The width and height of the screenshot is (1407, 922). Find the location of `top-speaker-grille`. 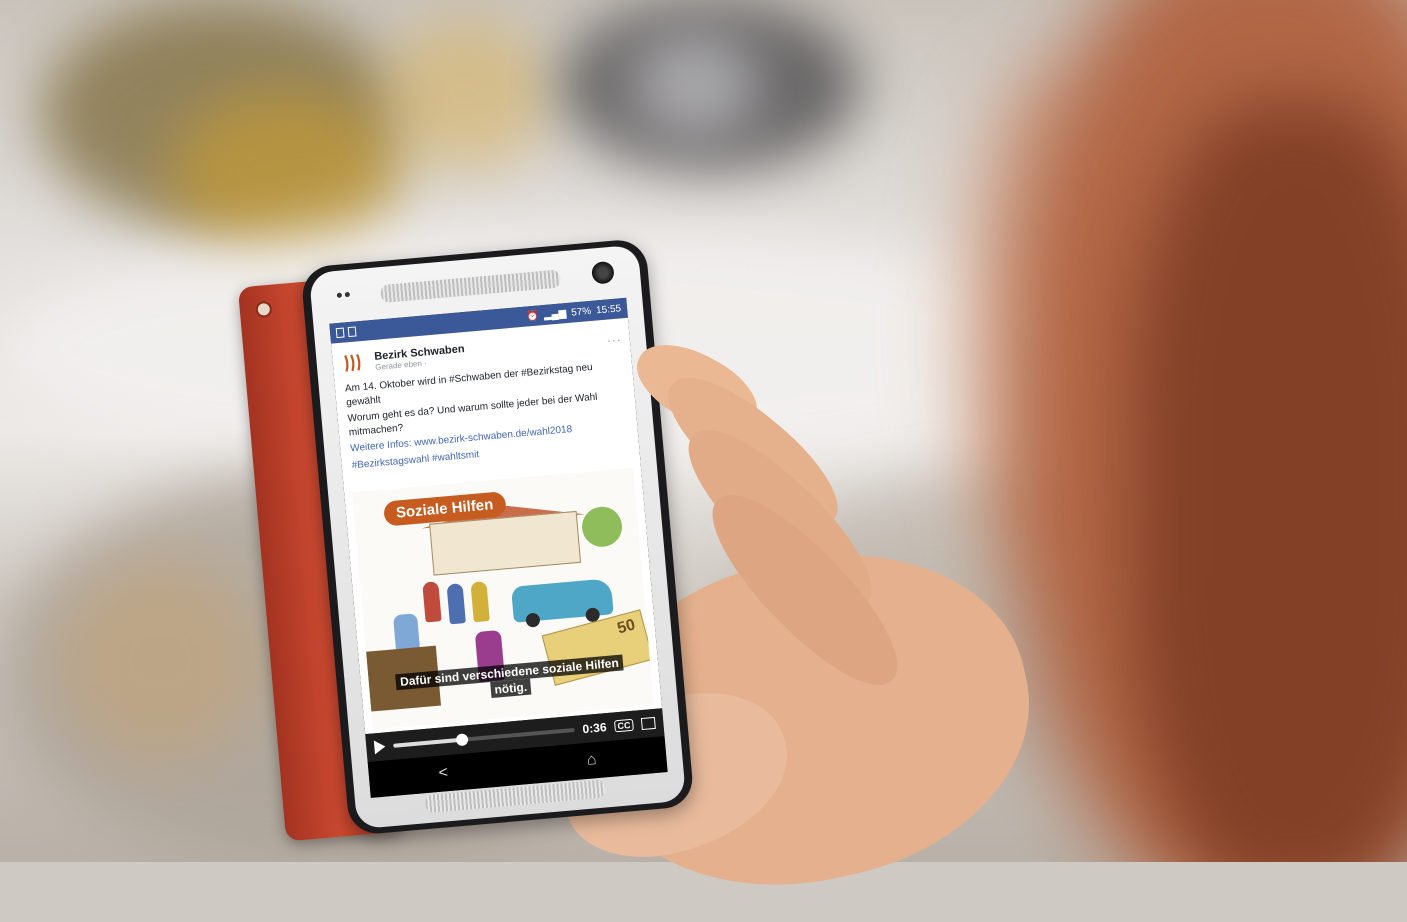

top-speaker-grille is located at coordinates (471, 286).